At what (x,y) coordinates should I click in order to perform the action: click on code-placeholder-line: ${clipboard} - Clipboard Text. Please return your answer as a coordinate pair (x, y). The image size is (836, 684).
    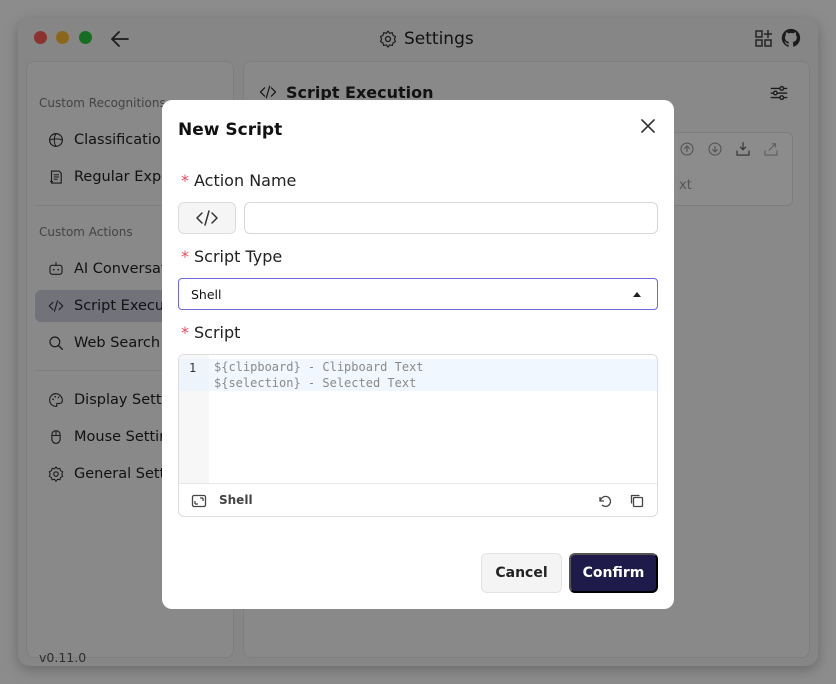
    Looking at the image, I should click on (319, 367).